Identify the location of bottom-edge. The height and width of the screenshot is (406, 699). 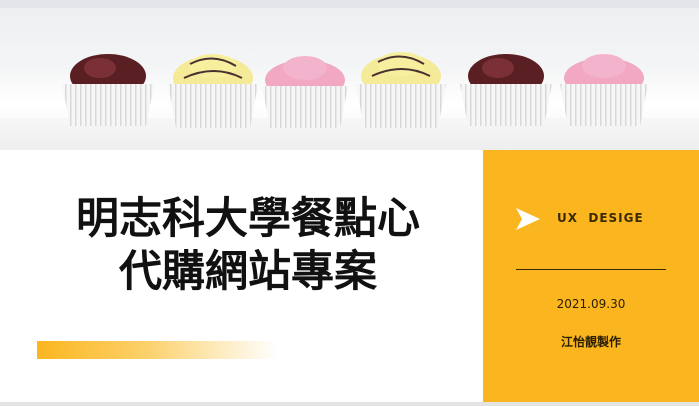
(349, 404).